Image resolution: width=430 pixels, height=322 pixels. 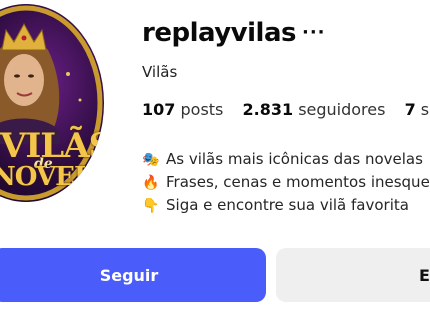 I want to click on theater-masks-icon: 🎭, so click(x=151, y=160).